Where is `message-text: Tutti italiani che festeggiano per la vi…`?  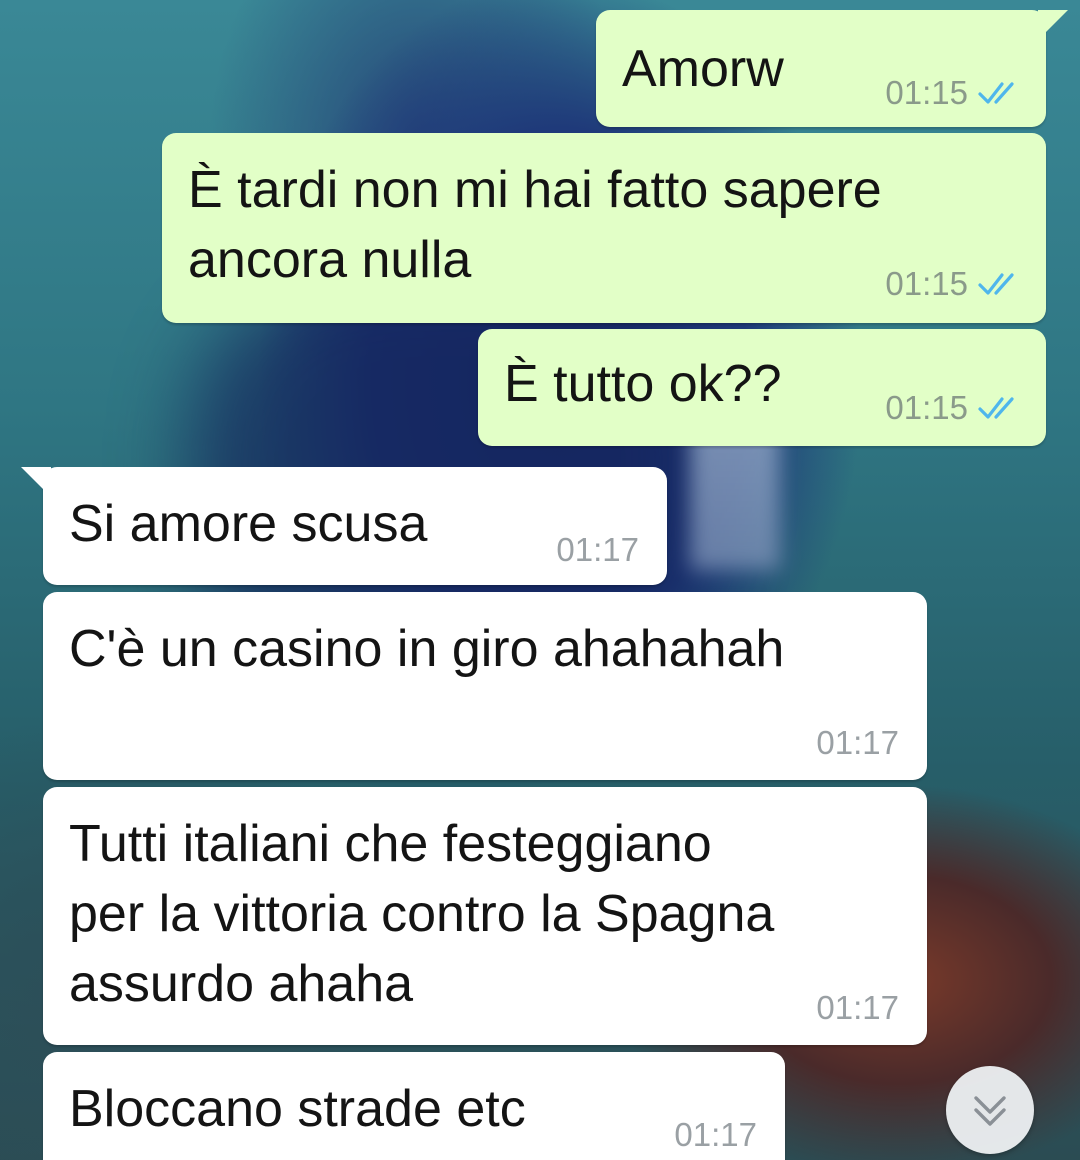 message-text: Tutti italiani che festeggiano per la vi… is located at coordinates (422, 914).